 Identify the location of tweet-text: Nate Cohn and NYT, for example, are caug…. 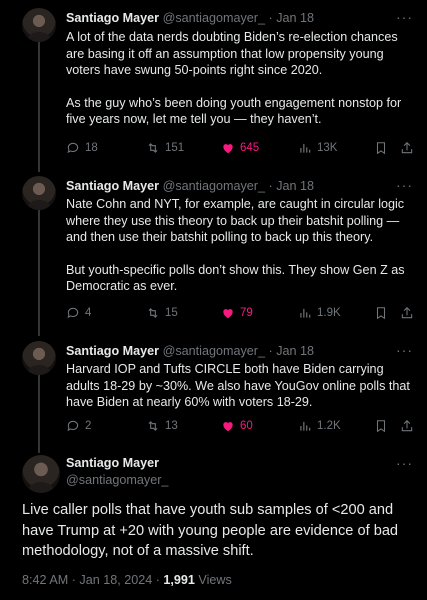
(241, 245).